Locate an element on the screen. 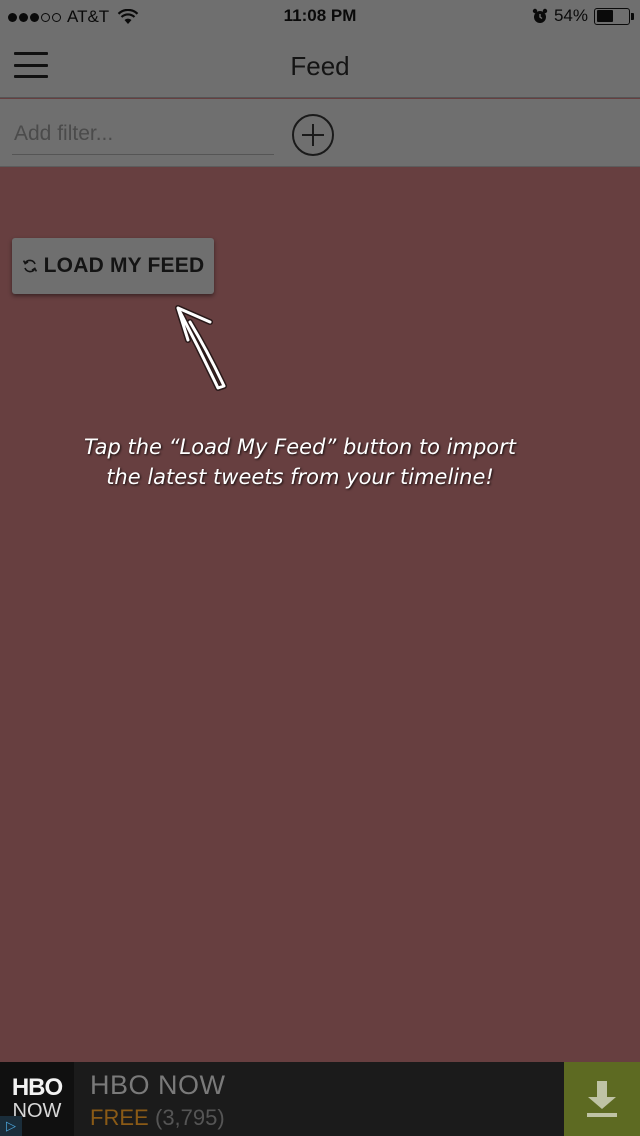 This screenshot has width=640, height=1136. nav-bar: Feed is located at coordinates (320, 66).